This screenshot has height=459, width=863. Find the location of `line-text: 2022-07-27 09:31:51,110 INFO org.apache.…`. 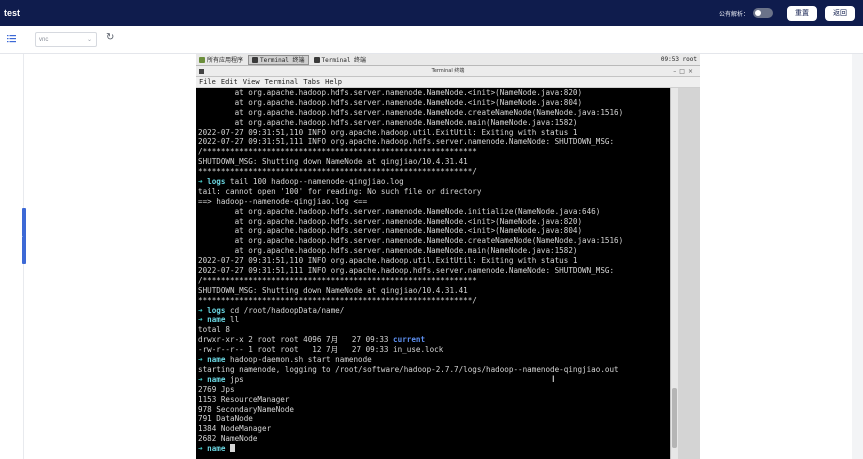

line-text: 2022-07-27 09:31:51,110 INFO org.apache.… is located at coordinates (388, 132).